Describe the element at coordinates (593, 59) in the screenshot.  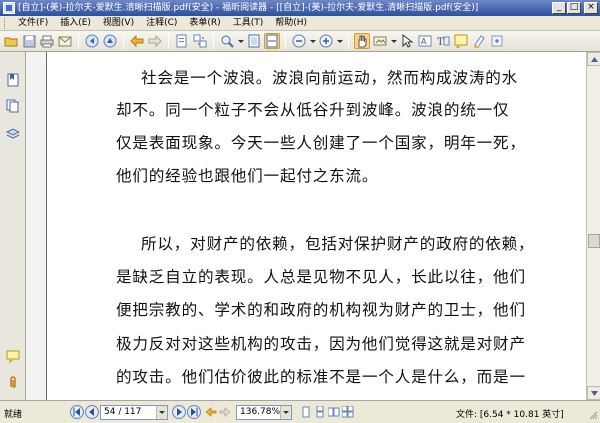
I see `scroll-up-button` at that location.